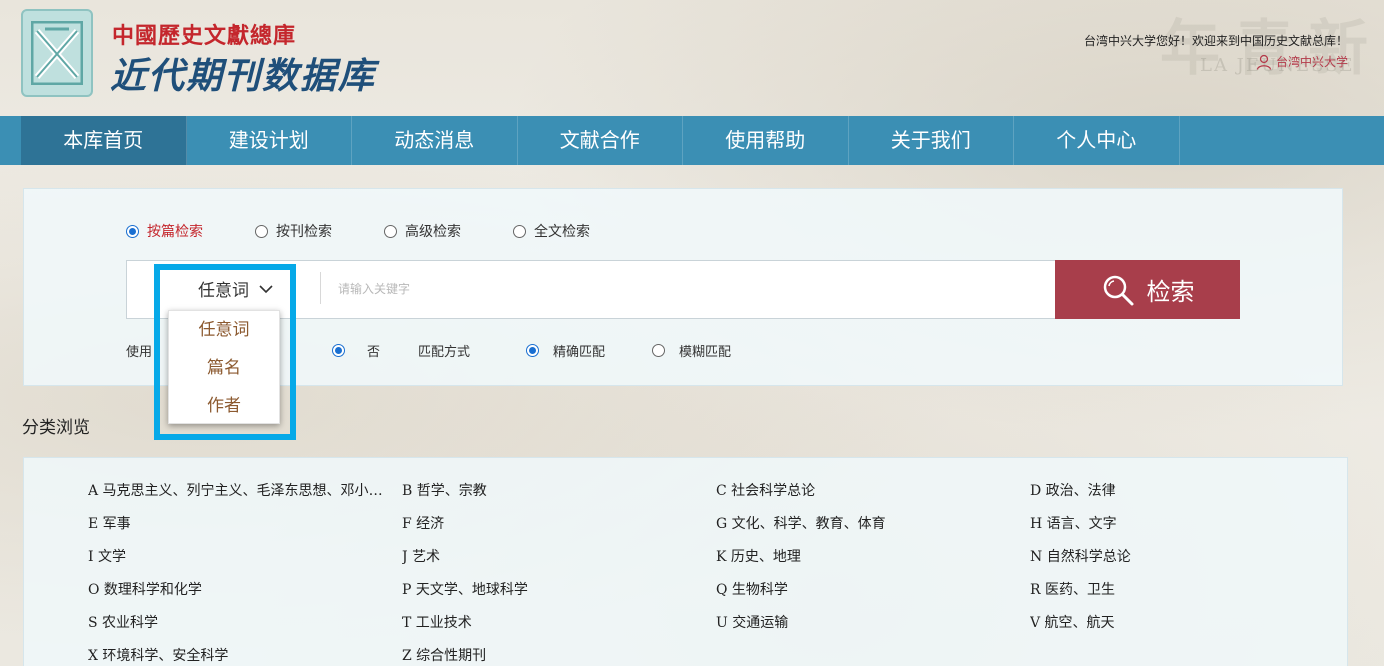  What do you see at coordinates (224, 330) in the screenshot?
I see `field-option-any: 任意词` at bounding box center [224, 330].